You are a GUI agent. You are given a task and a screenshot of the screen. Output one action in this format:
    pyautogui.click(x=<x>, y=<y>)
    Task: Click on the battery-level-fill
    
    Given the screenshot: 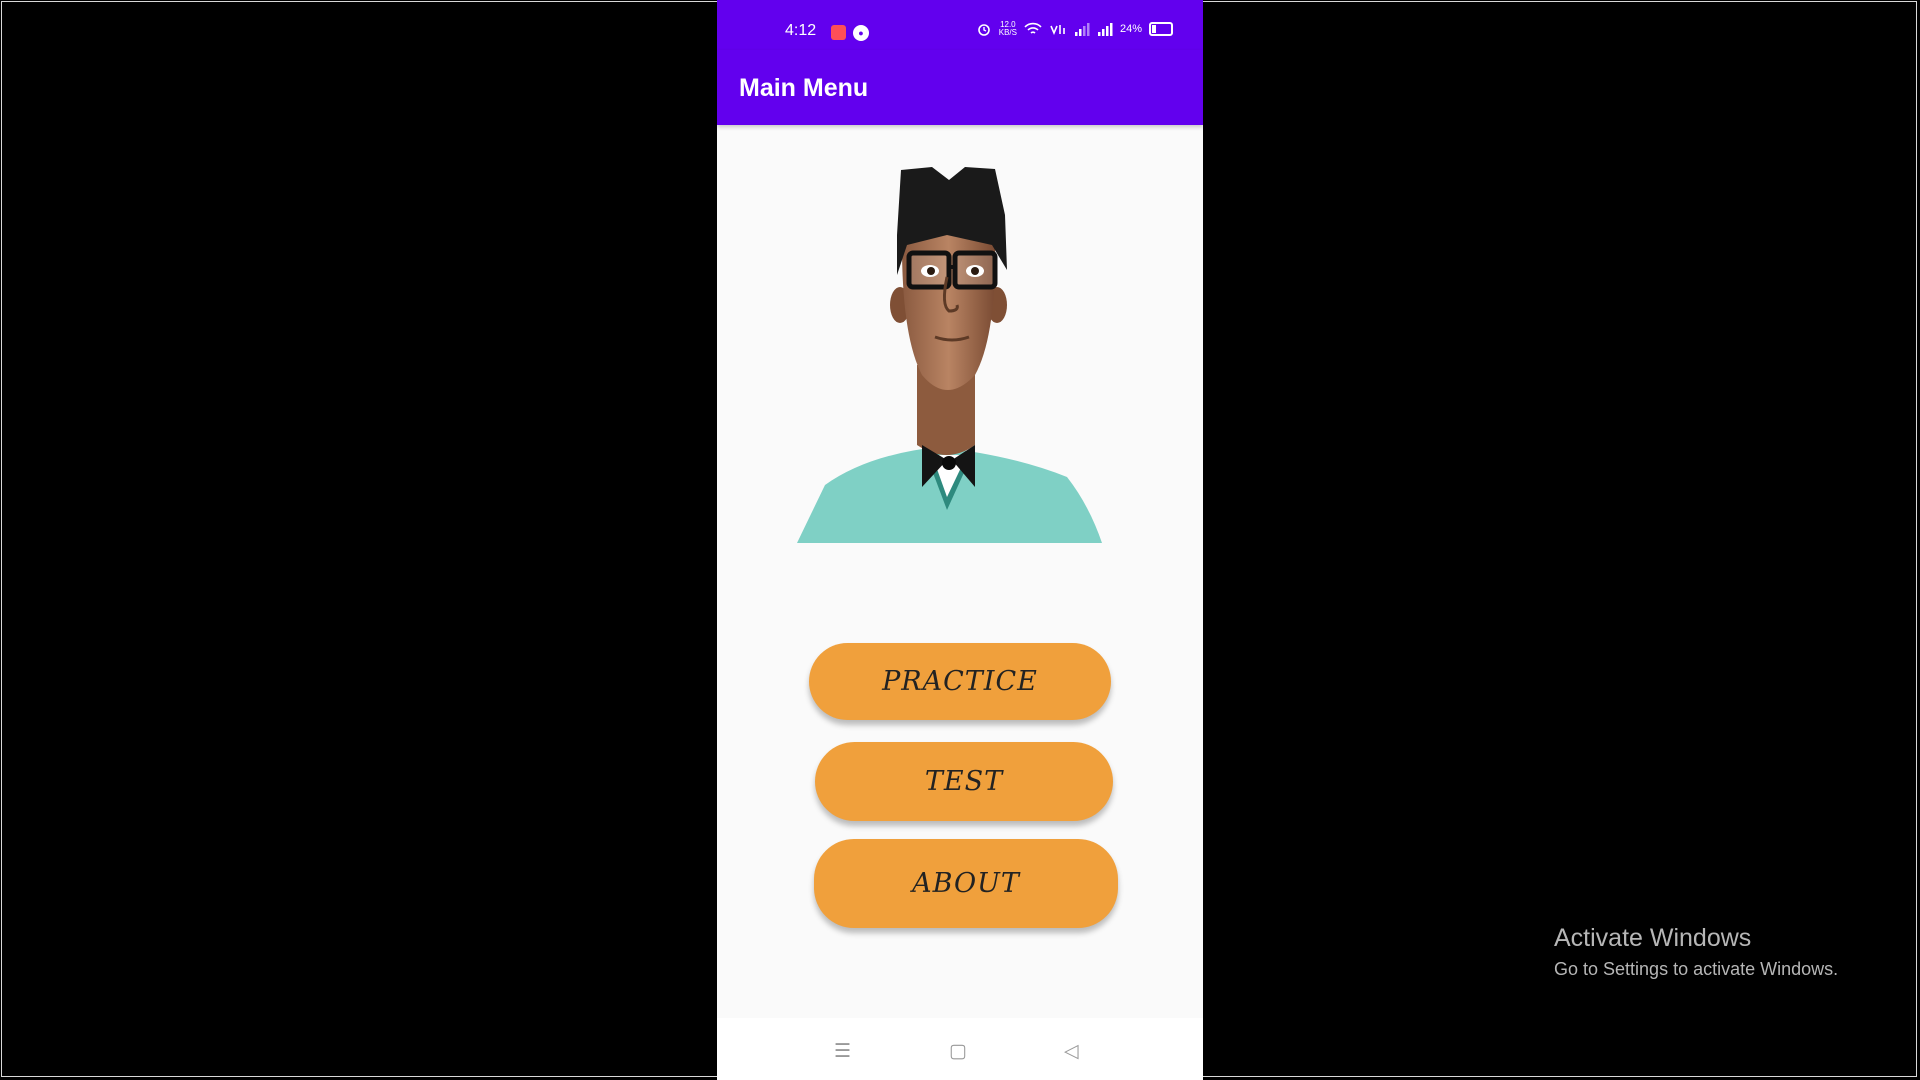 What is the action you would take?
    pyautogui.click(x=1154, y=29)
    